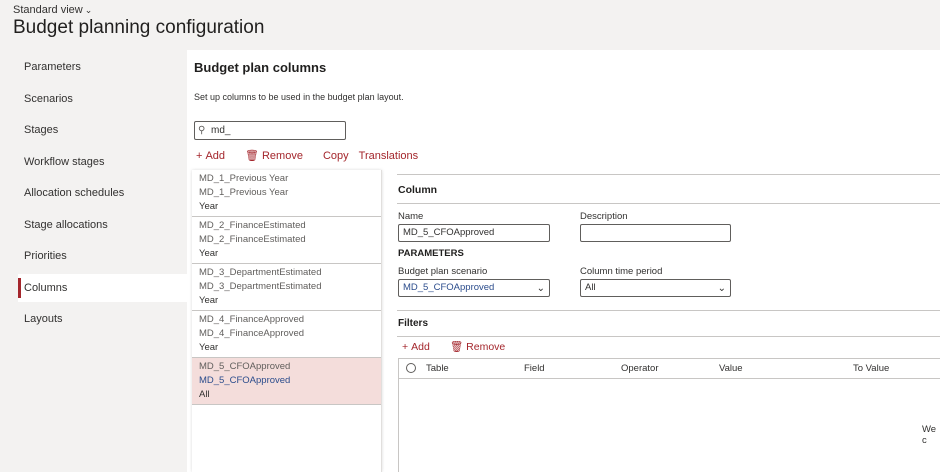  I want to click on view-selector: Standard view ⌄, so click(52, 10).